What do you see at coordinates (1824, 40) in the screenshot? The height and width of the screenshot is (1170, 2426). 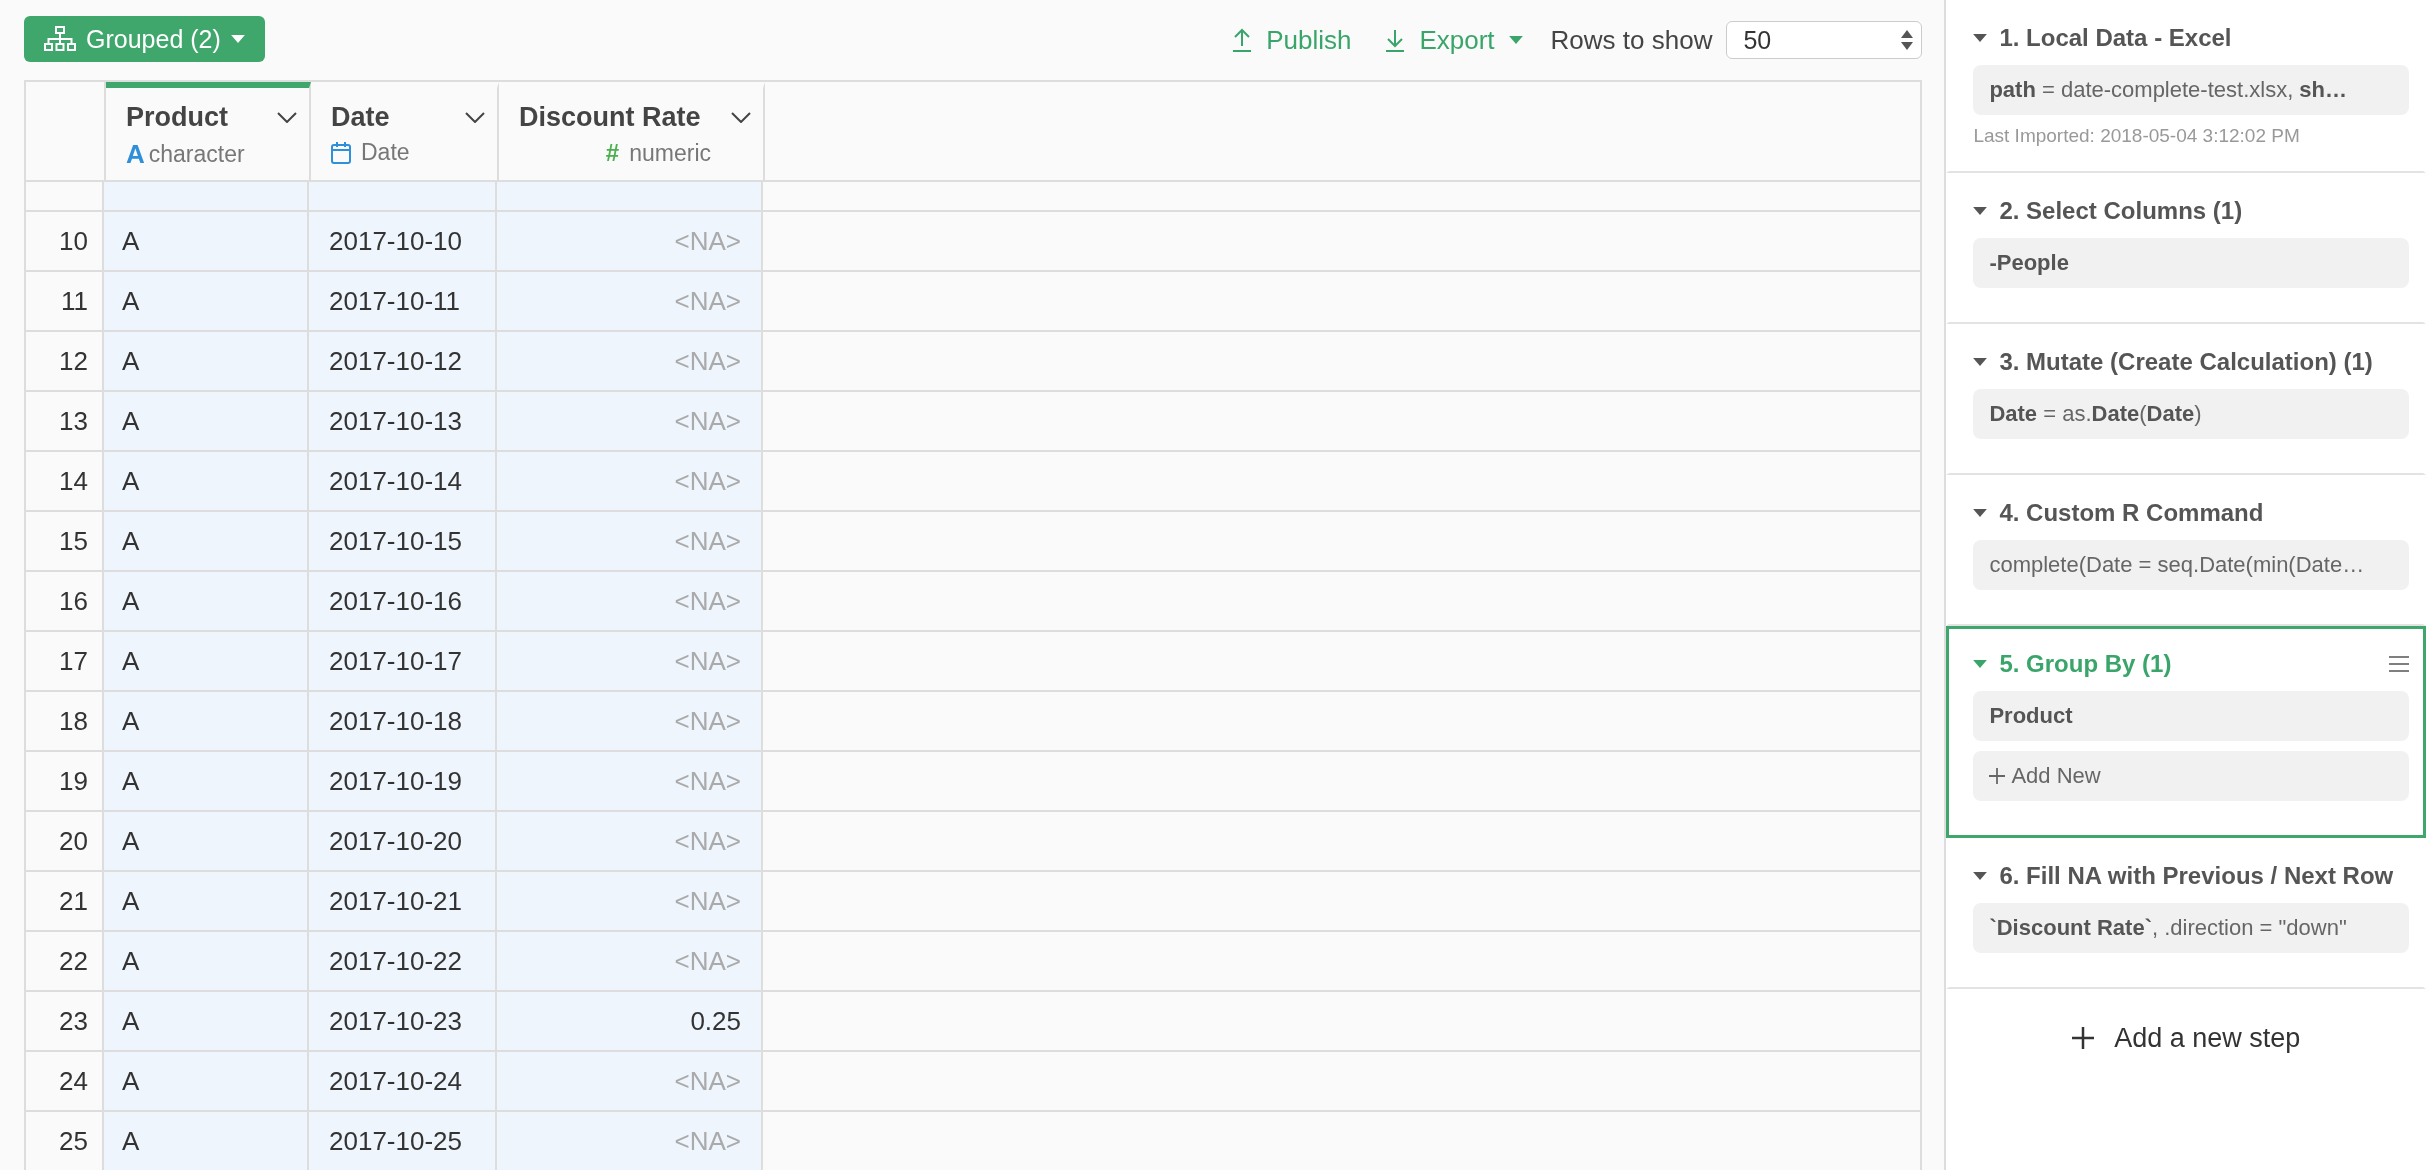 I see `rows-select: 50` at bounding box center [1824, 40].